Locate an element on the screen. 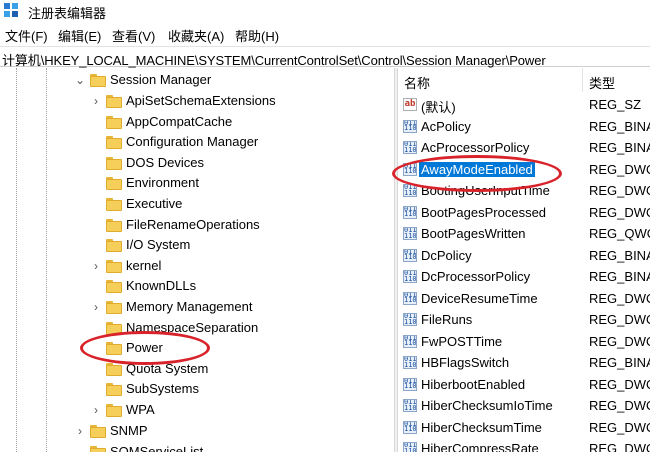 The height and width of the screenshot is (452, 650). value-type: REG_BINA is located at coordinates (619, 276).